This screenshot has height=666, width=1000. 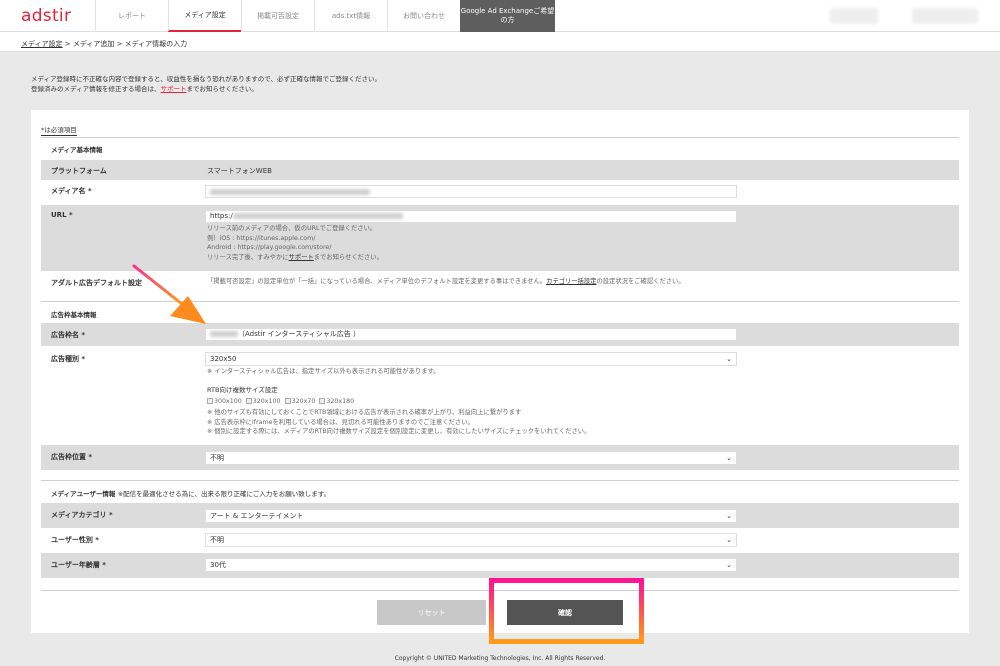 What do you see at coordinates (42, 44) in the screenshot?
I see `breadcrumb-link-media-settings: メディア設定` at bounding box center [42, 44].